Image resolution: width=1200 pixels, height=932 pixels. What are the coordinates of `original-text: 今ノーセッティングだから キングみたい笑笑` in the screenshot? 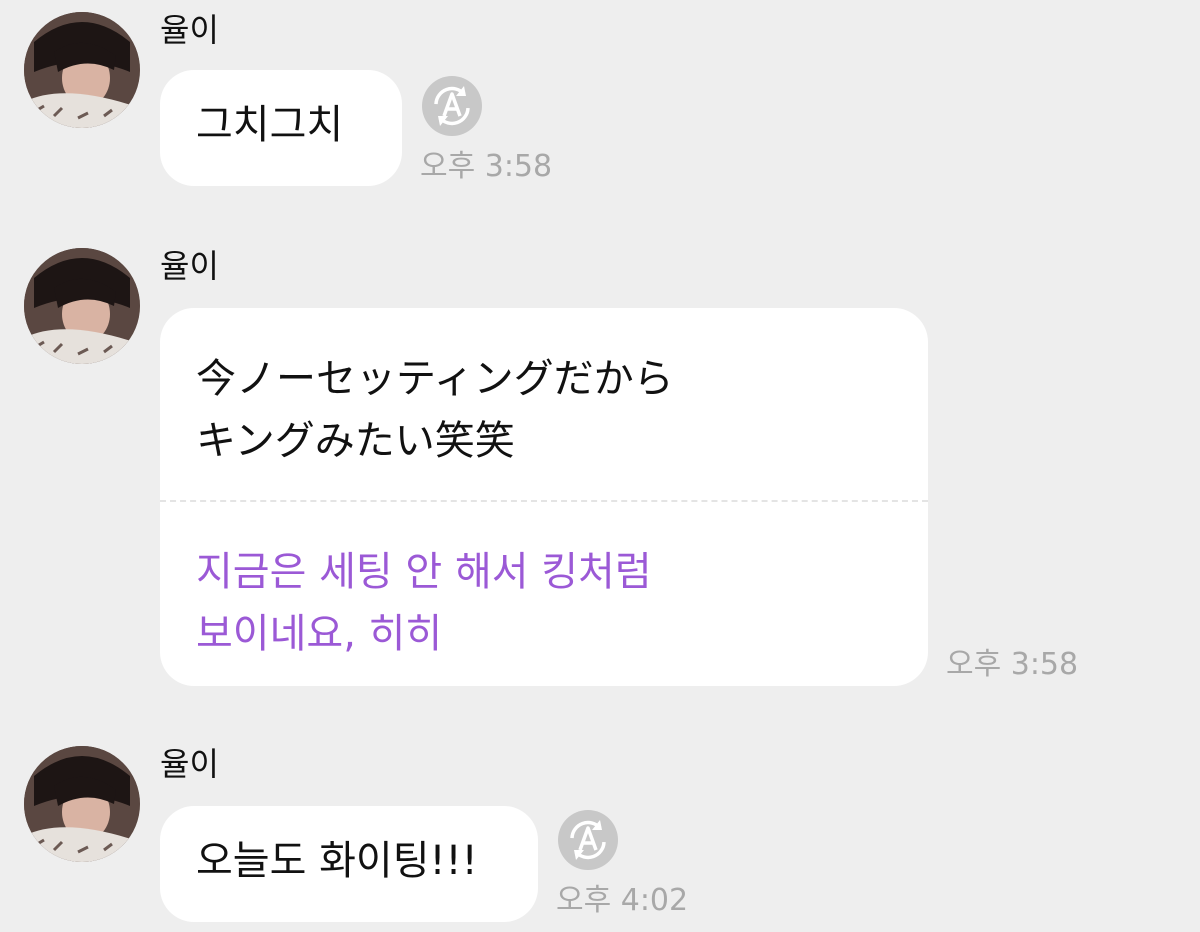 It's located at (435, 410).